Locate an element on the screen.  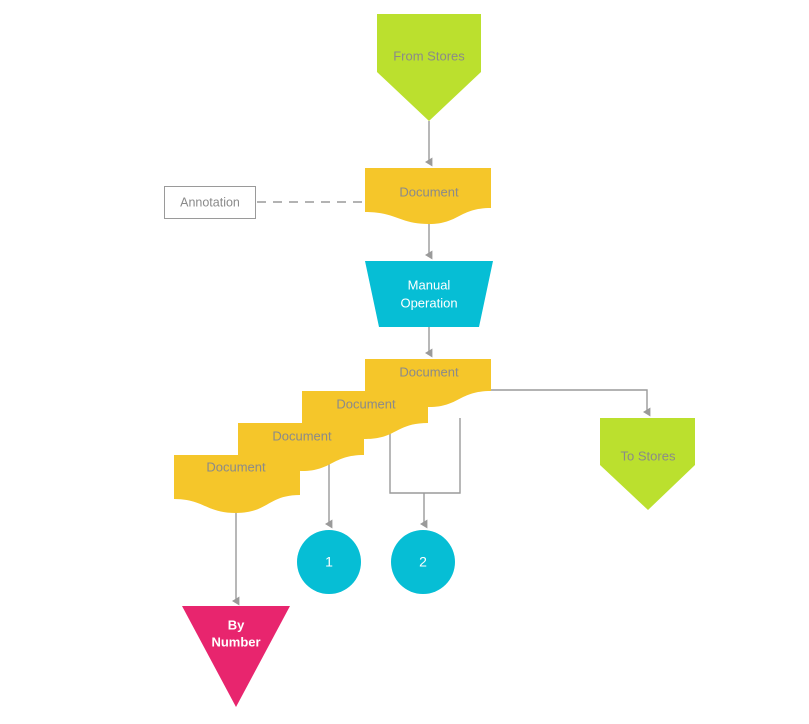
node-document-stack-1: Document is located at coordinates (237, 484).